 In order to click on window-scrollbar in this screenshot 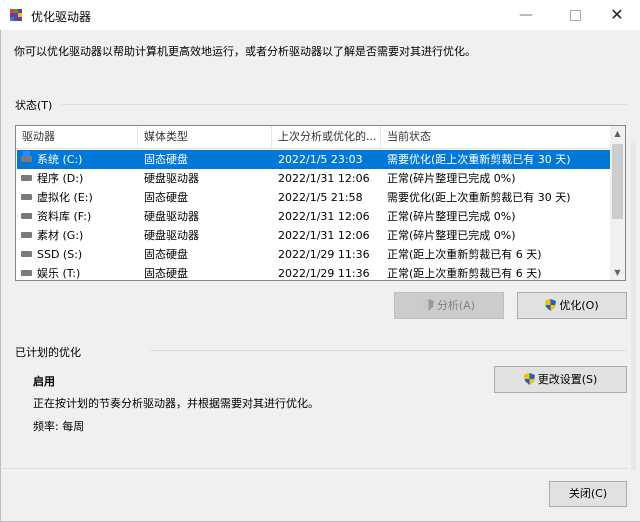, I will do `click(633, 305)`.